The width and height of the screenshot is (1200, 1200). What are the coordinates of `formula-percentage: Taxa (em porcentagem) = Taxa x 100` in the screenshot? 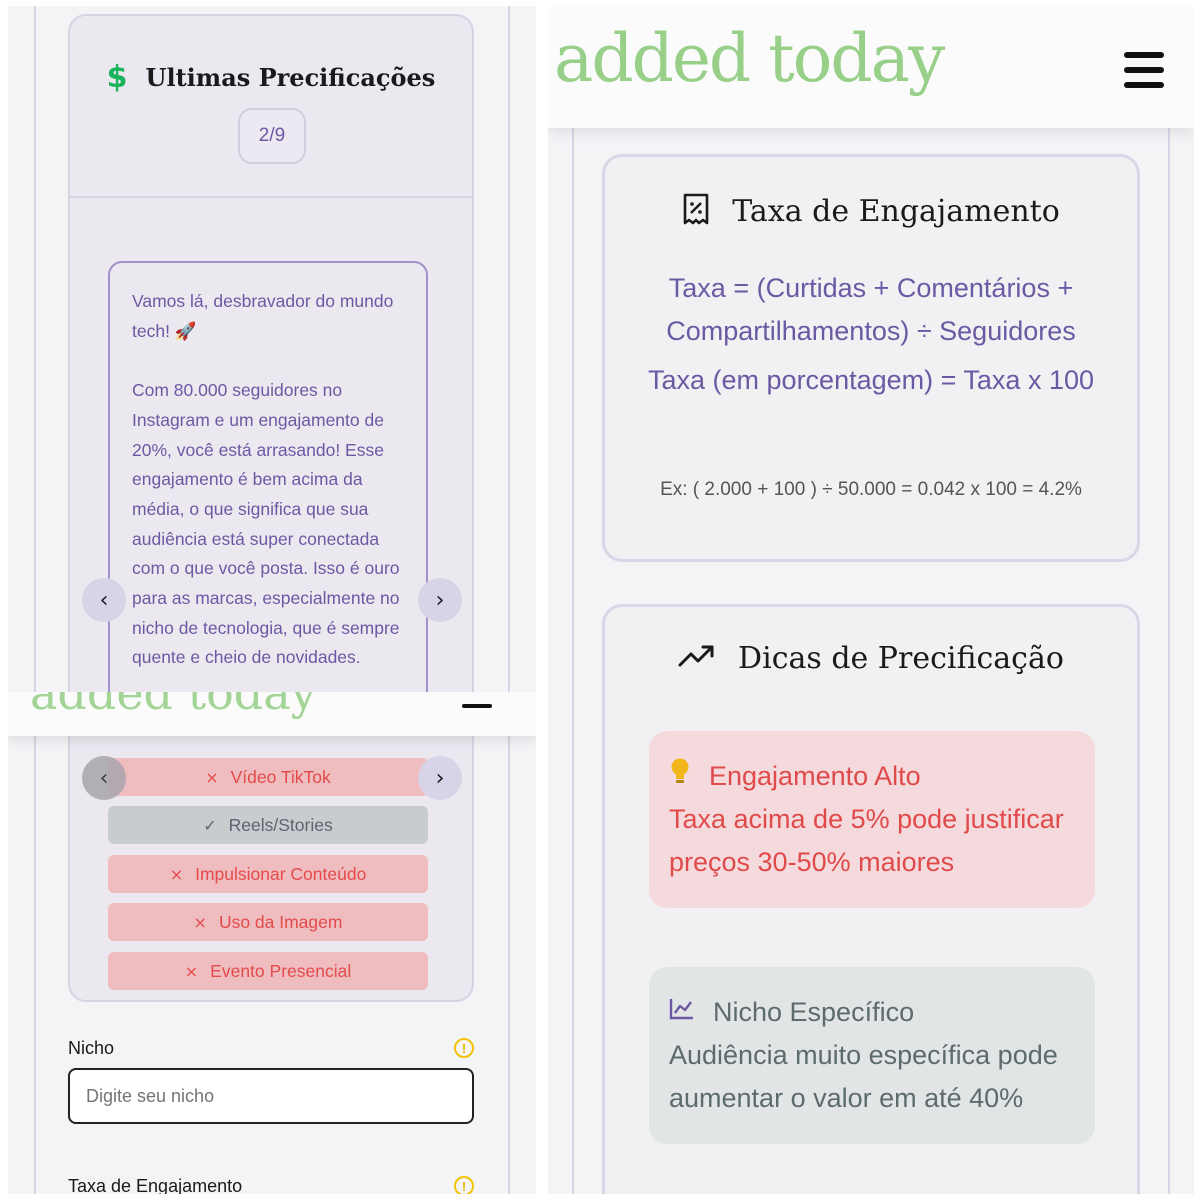 It's located at (871, 380).